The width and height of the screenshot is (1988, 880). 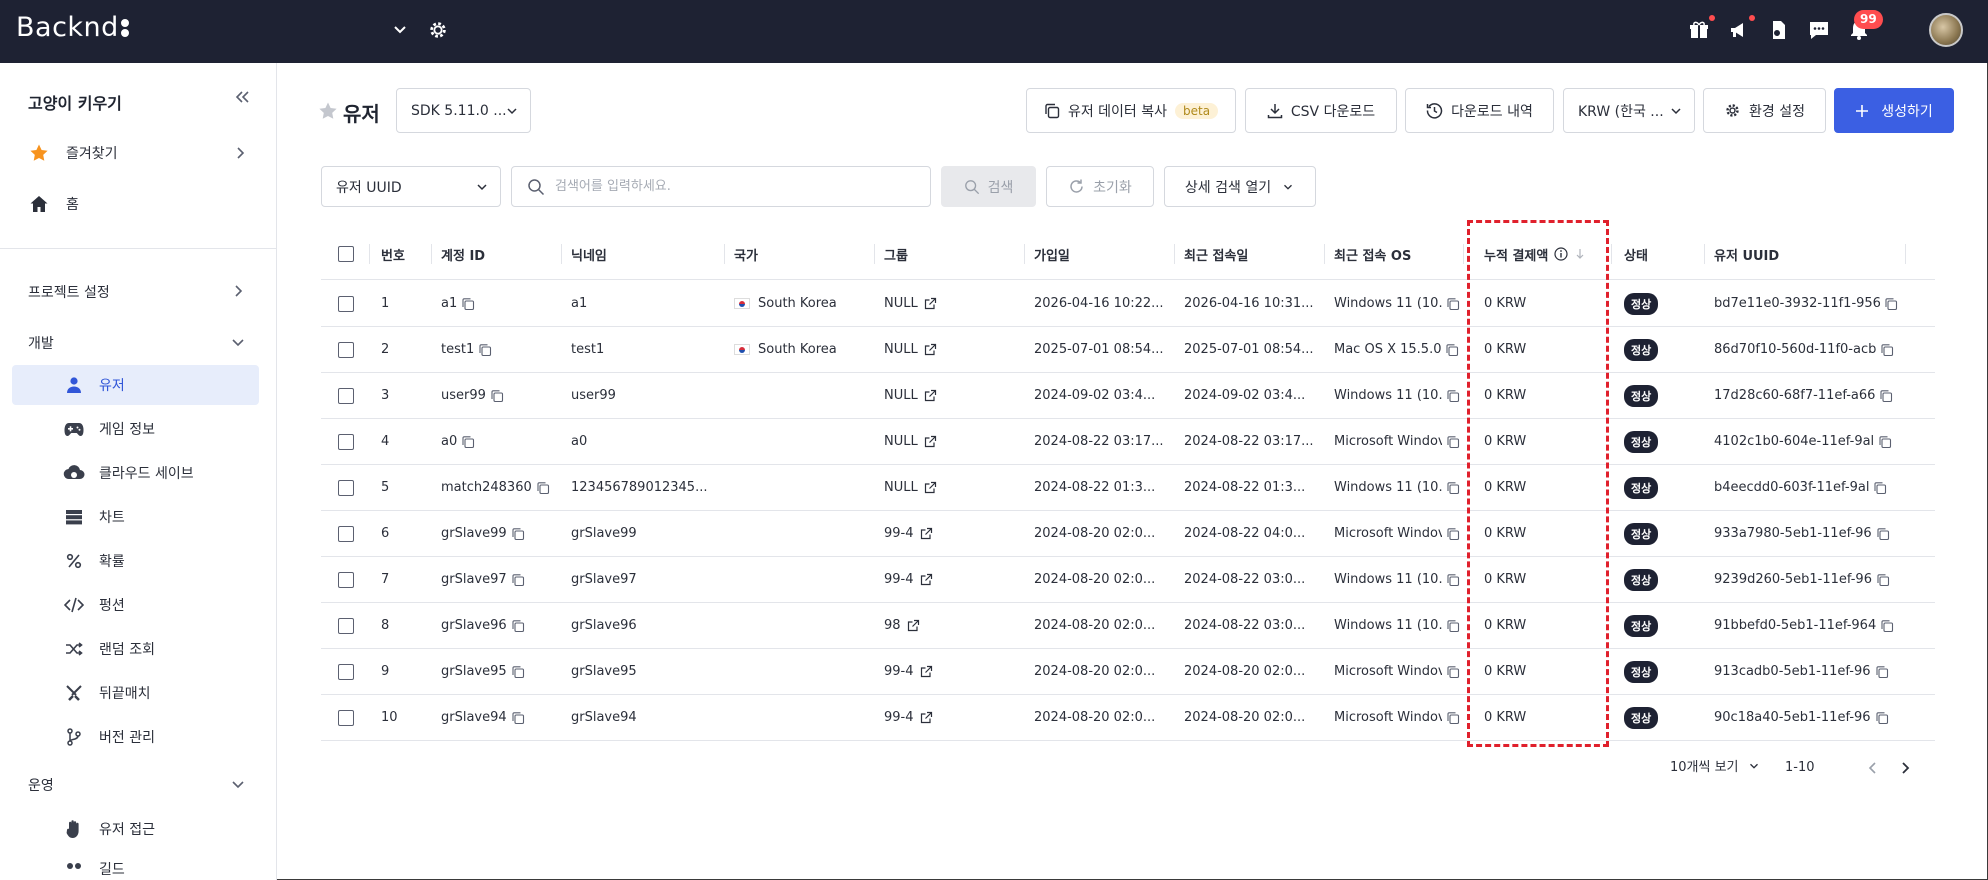 What do you see at coordinates (589, 254) in the screenshot?
I see `column-header-nickname: 닉네임` at bounding box center [589, 254].